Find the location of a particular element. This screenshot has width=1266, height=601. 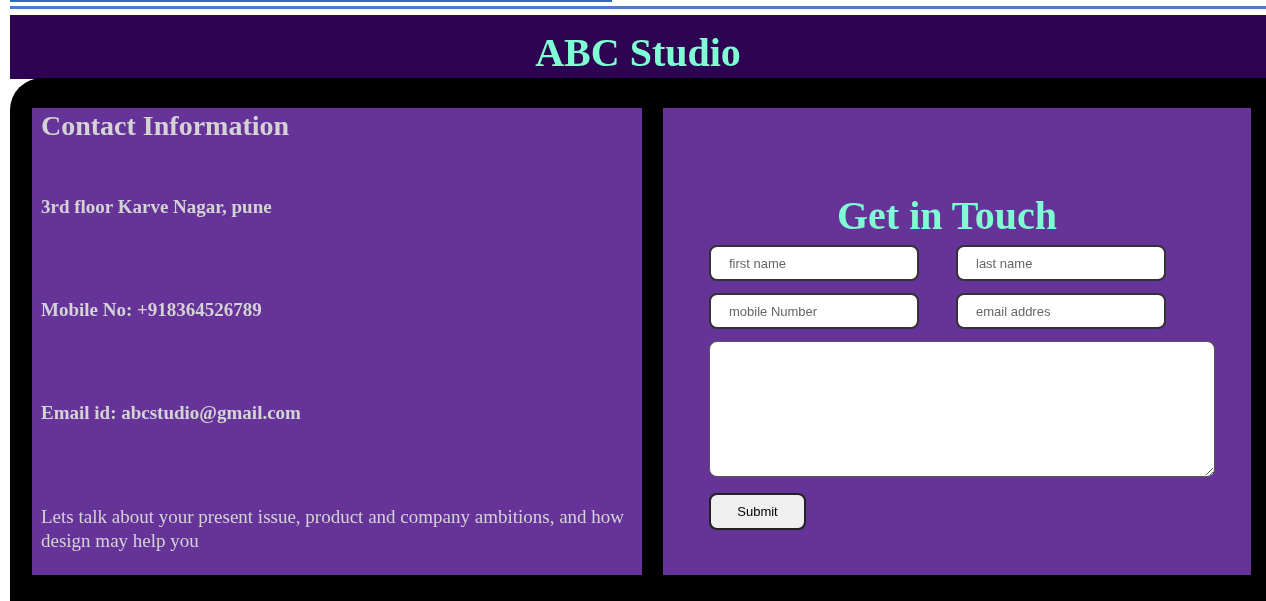

input-field: first name is located at coordinates (814, 263).